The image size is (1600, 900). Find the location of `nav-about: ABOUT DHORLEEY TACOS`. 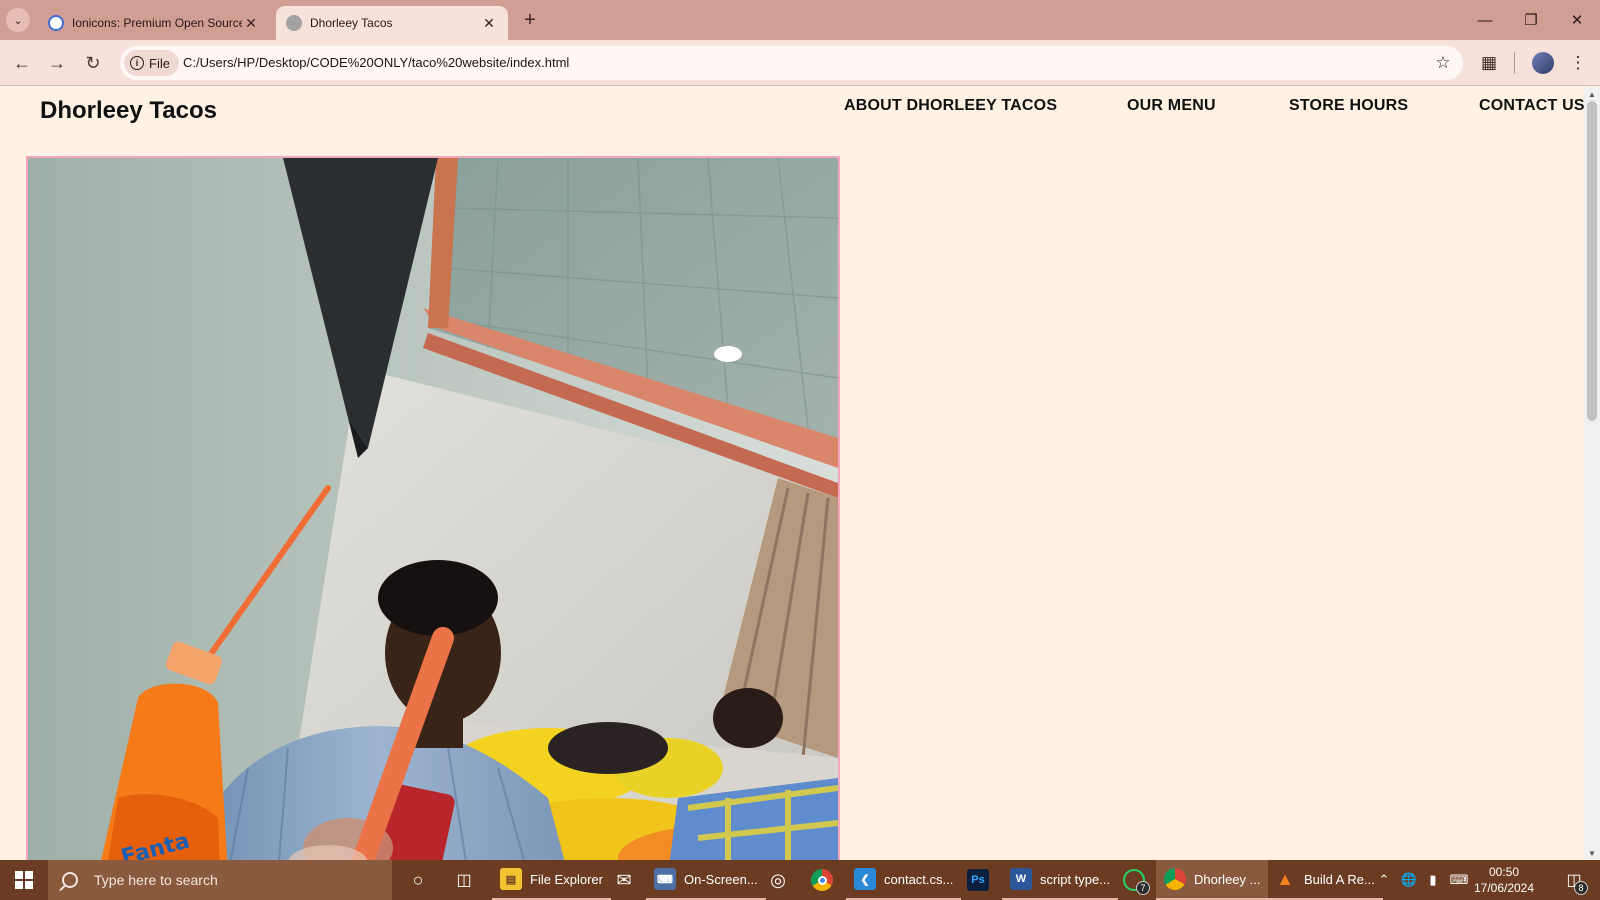

nav-about: ABOUT DHORLEEY TACOS is located at coordinates (950, 106).